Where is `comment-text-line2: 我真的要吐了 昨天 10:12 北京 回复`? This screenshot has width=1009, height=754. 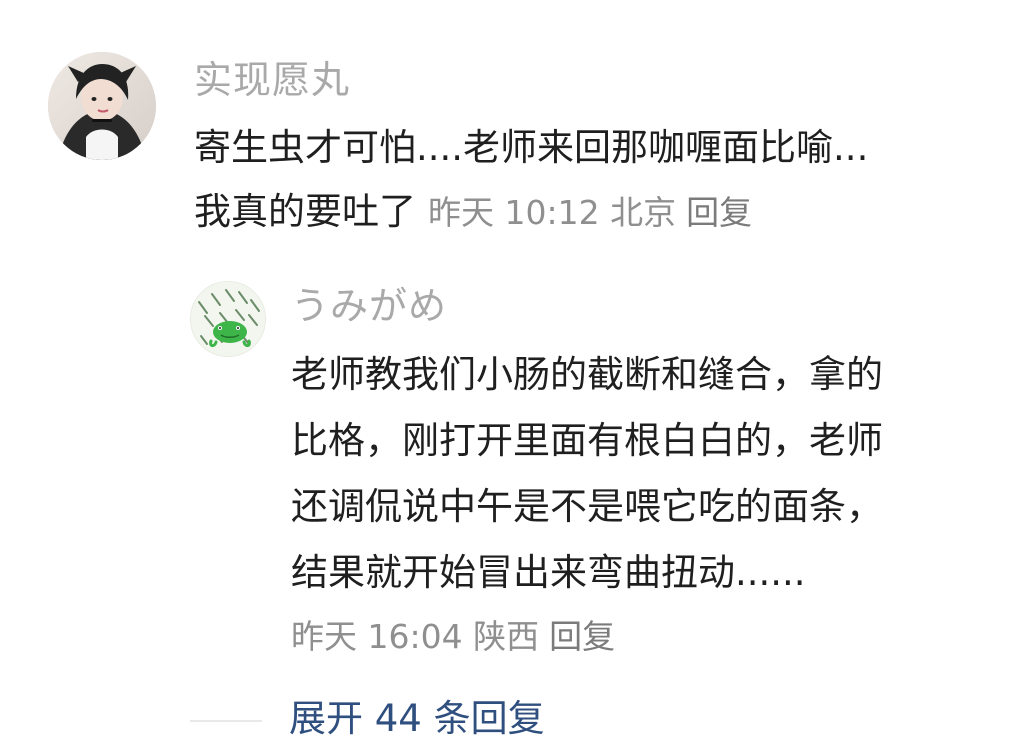 comment-text-line2: 我真的要吐了 昨天 10:12 北京 回复 is located at coordinates (584, 212).